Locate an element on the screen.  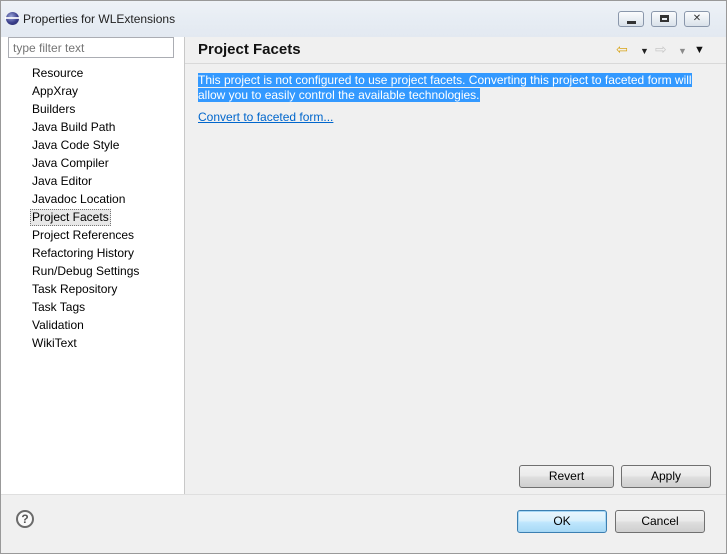
apply-button: Apply is located at coordinates (666, 476).